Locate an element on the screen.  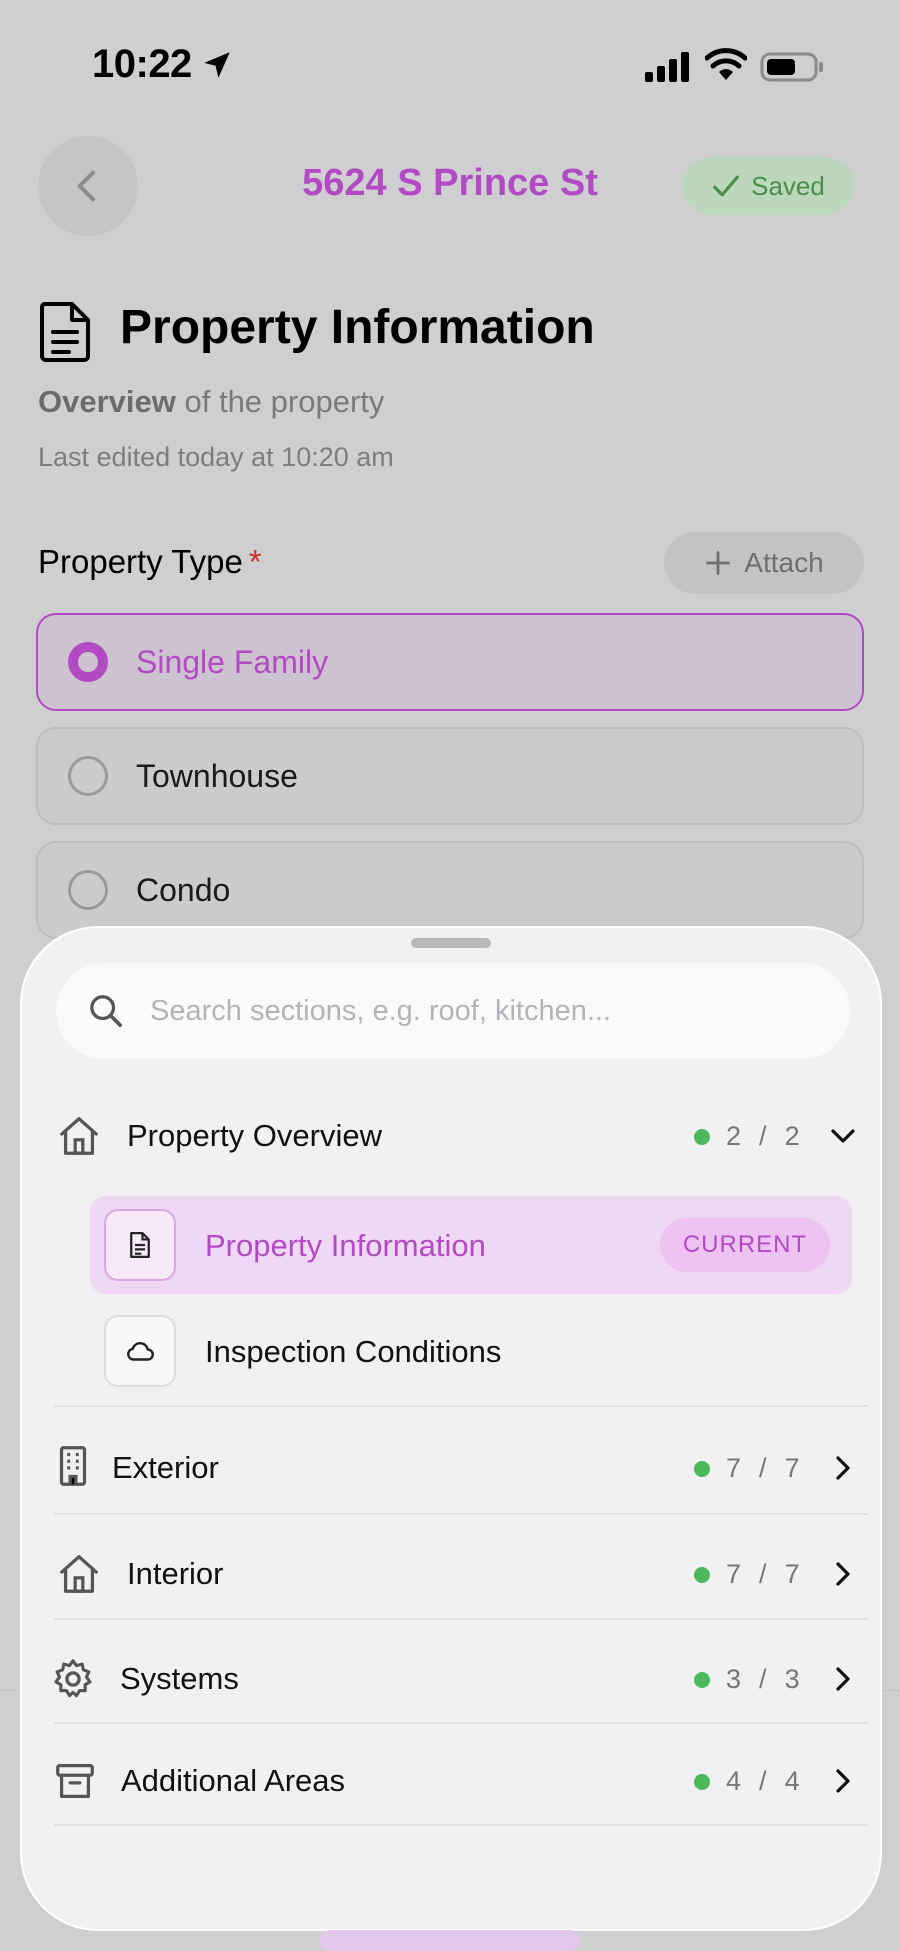
chevron-down-icon is located at coordinates (843, 1136).